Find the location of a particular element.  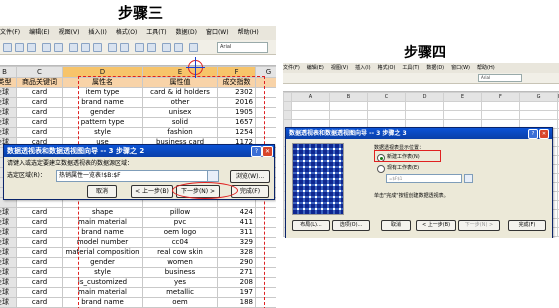

copy-icon is located at coordinates (85, 47).